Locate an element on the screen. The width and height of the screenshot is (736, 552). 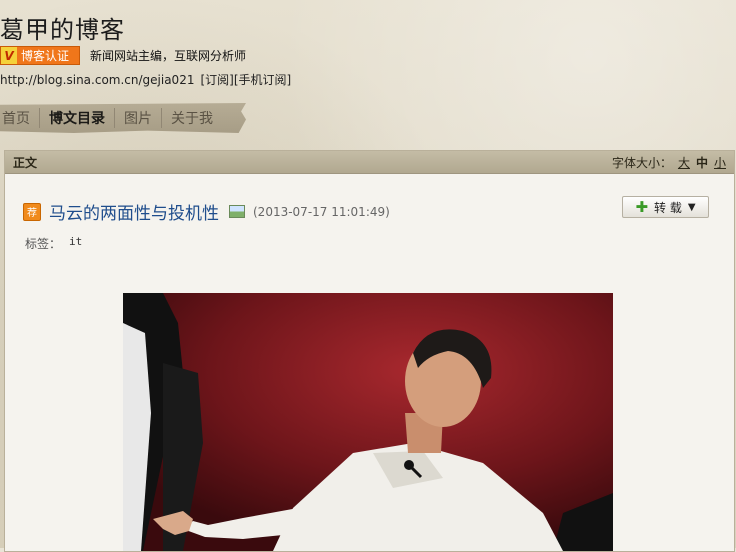
font-size-medium: 中 is located at coordinates (702, 162).